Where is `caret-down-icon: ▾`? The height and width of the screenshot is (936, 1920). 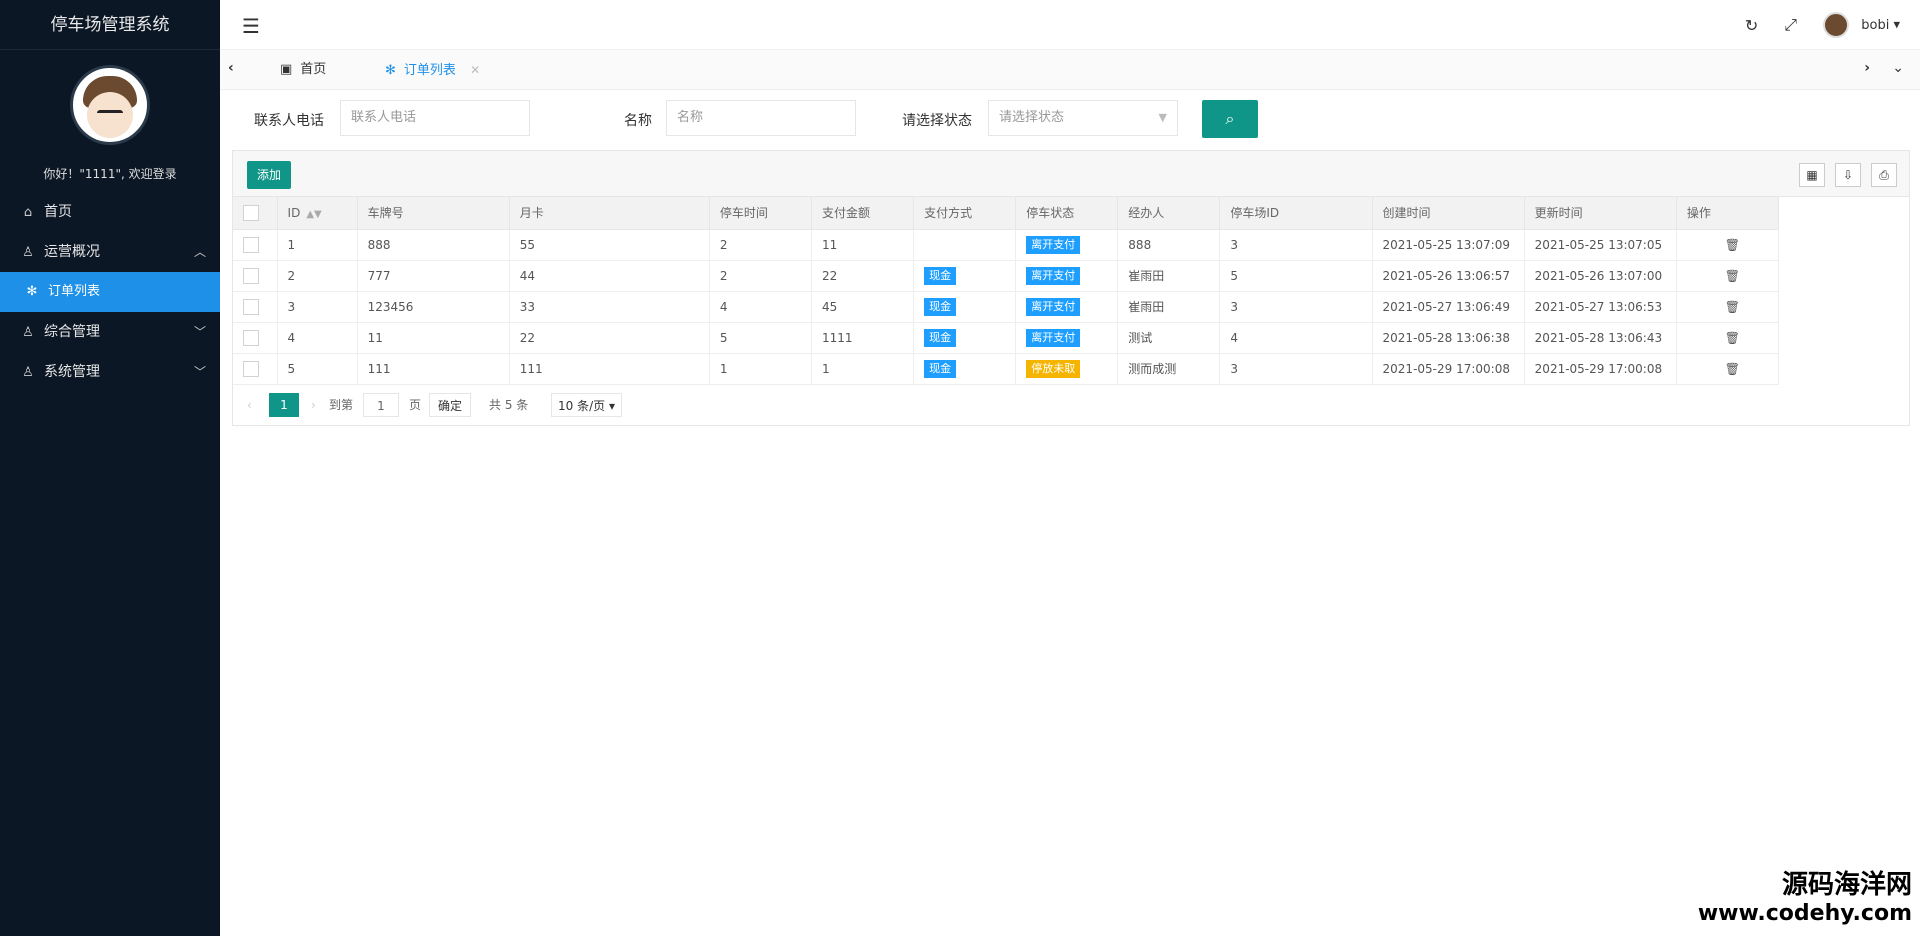
caret-down-icon: ▾ is located at coordinates (1896, 25).